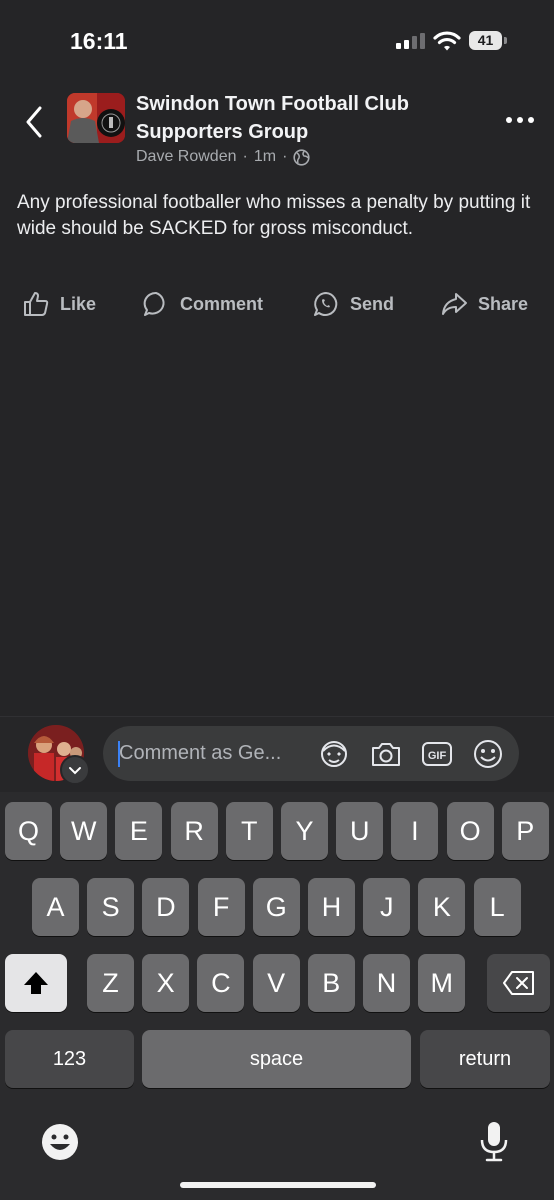  Describe the element at coordinates (387, 907) in the screenshot. I see `key-j: J` at that location.